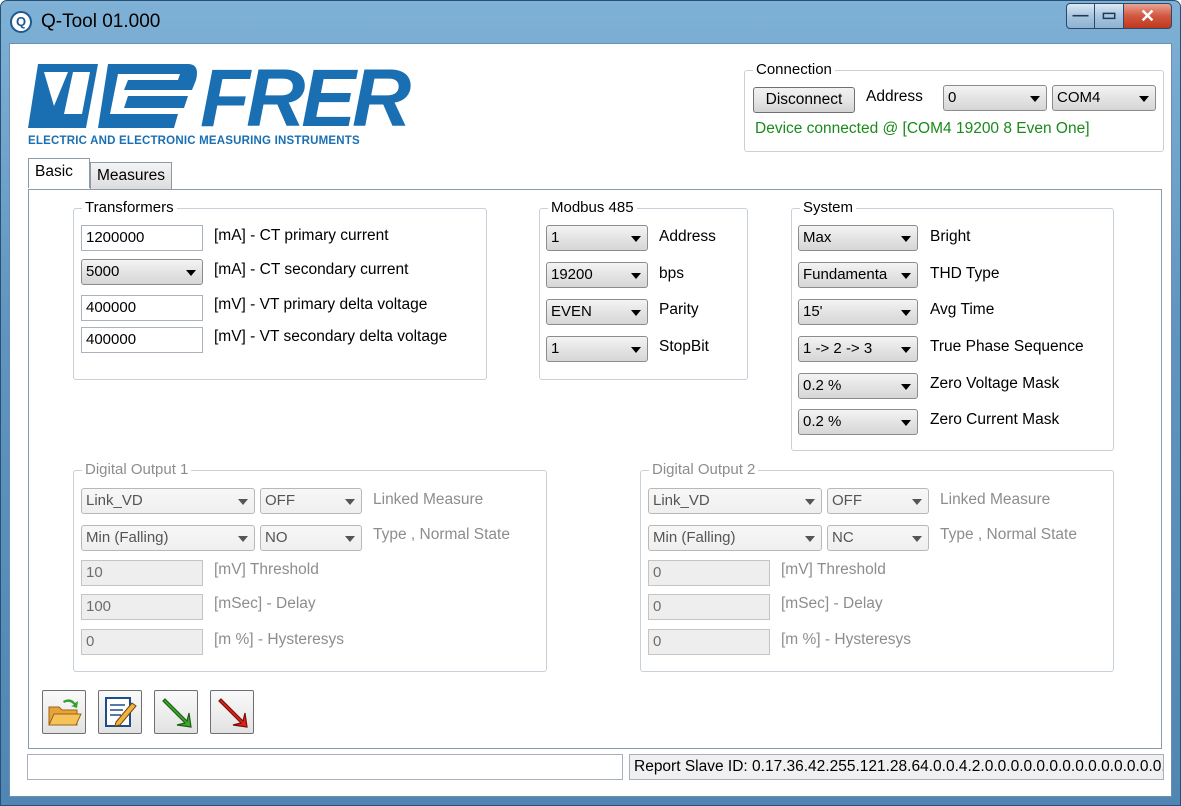 The height and width of the screenshot is (806, 1181). Describe the element at coordinates (962, 309) in the screenshot. I see `avg-time-label: Avg Time` at that location.